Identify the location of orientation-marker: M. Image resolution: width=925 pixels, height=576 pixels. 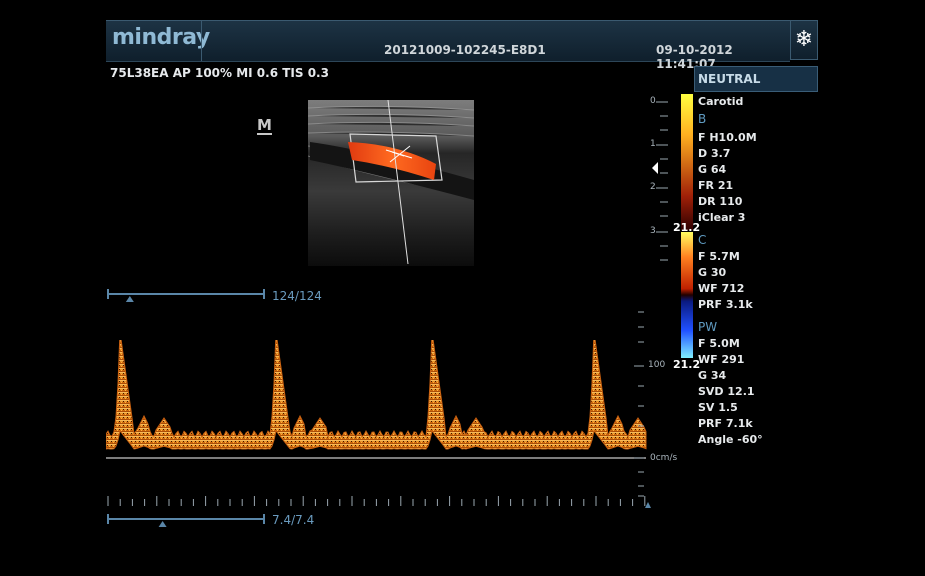
(264, 125).